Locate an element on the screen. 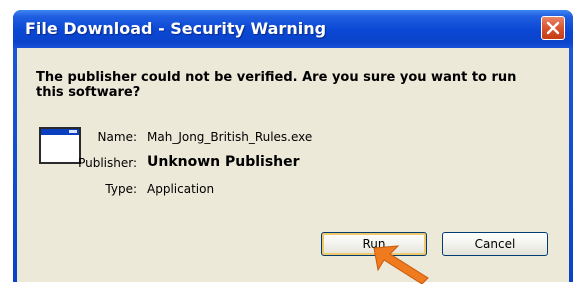 The width and height of the screenshot is (582, 284). type-value: Application is located at coordinates (181, 189).